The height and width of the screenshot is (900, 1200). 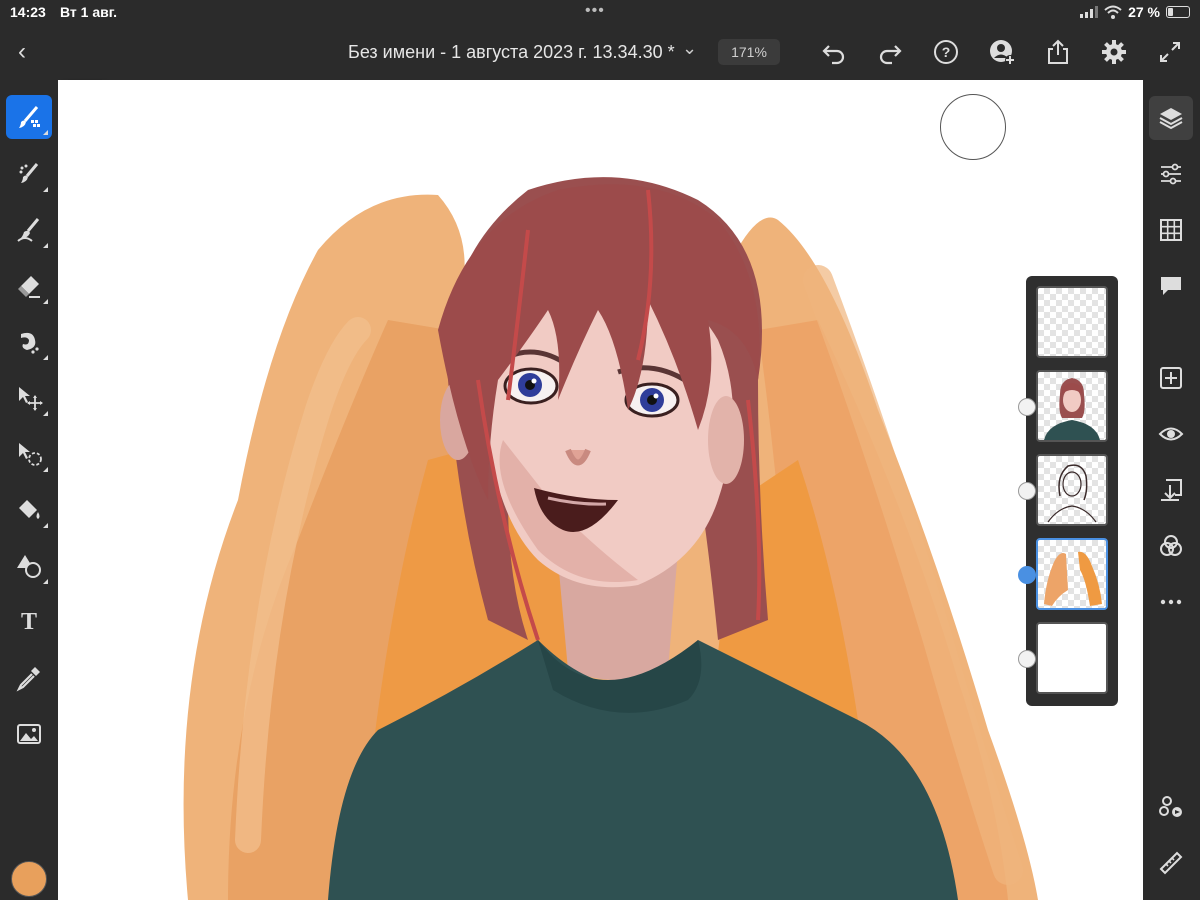 I want to click on status-bar: 14:23 Вт 1 авг. ••• 27 %, so click(x=600, y=13).